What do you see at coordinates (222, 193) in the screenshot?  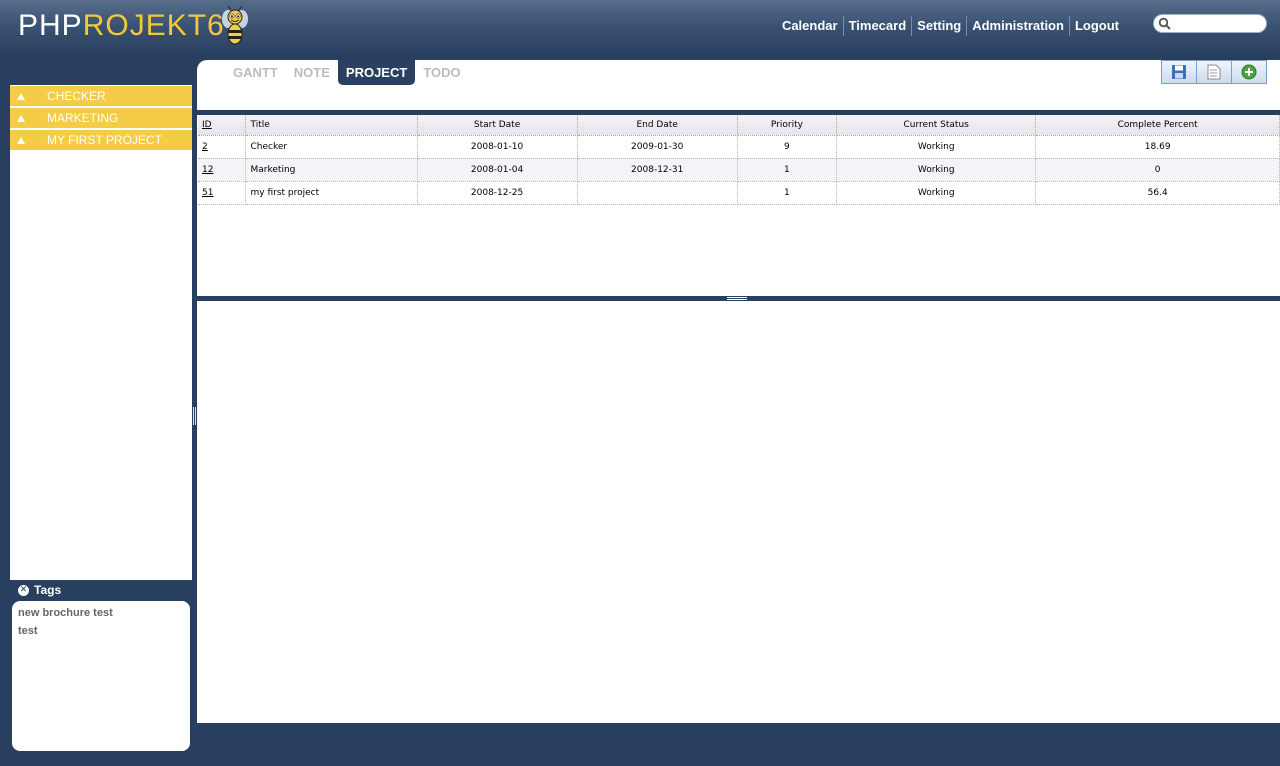 I see `cell-id-link: 51` at bounding box center [222, 193].